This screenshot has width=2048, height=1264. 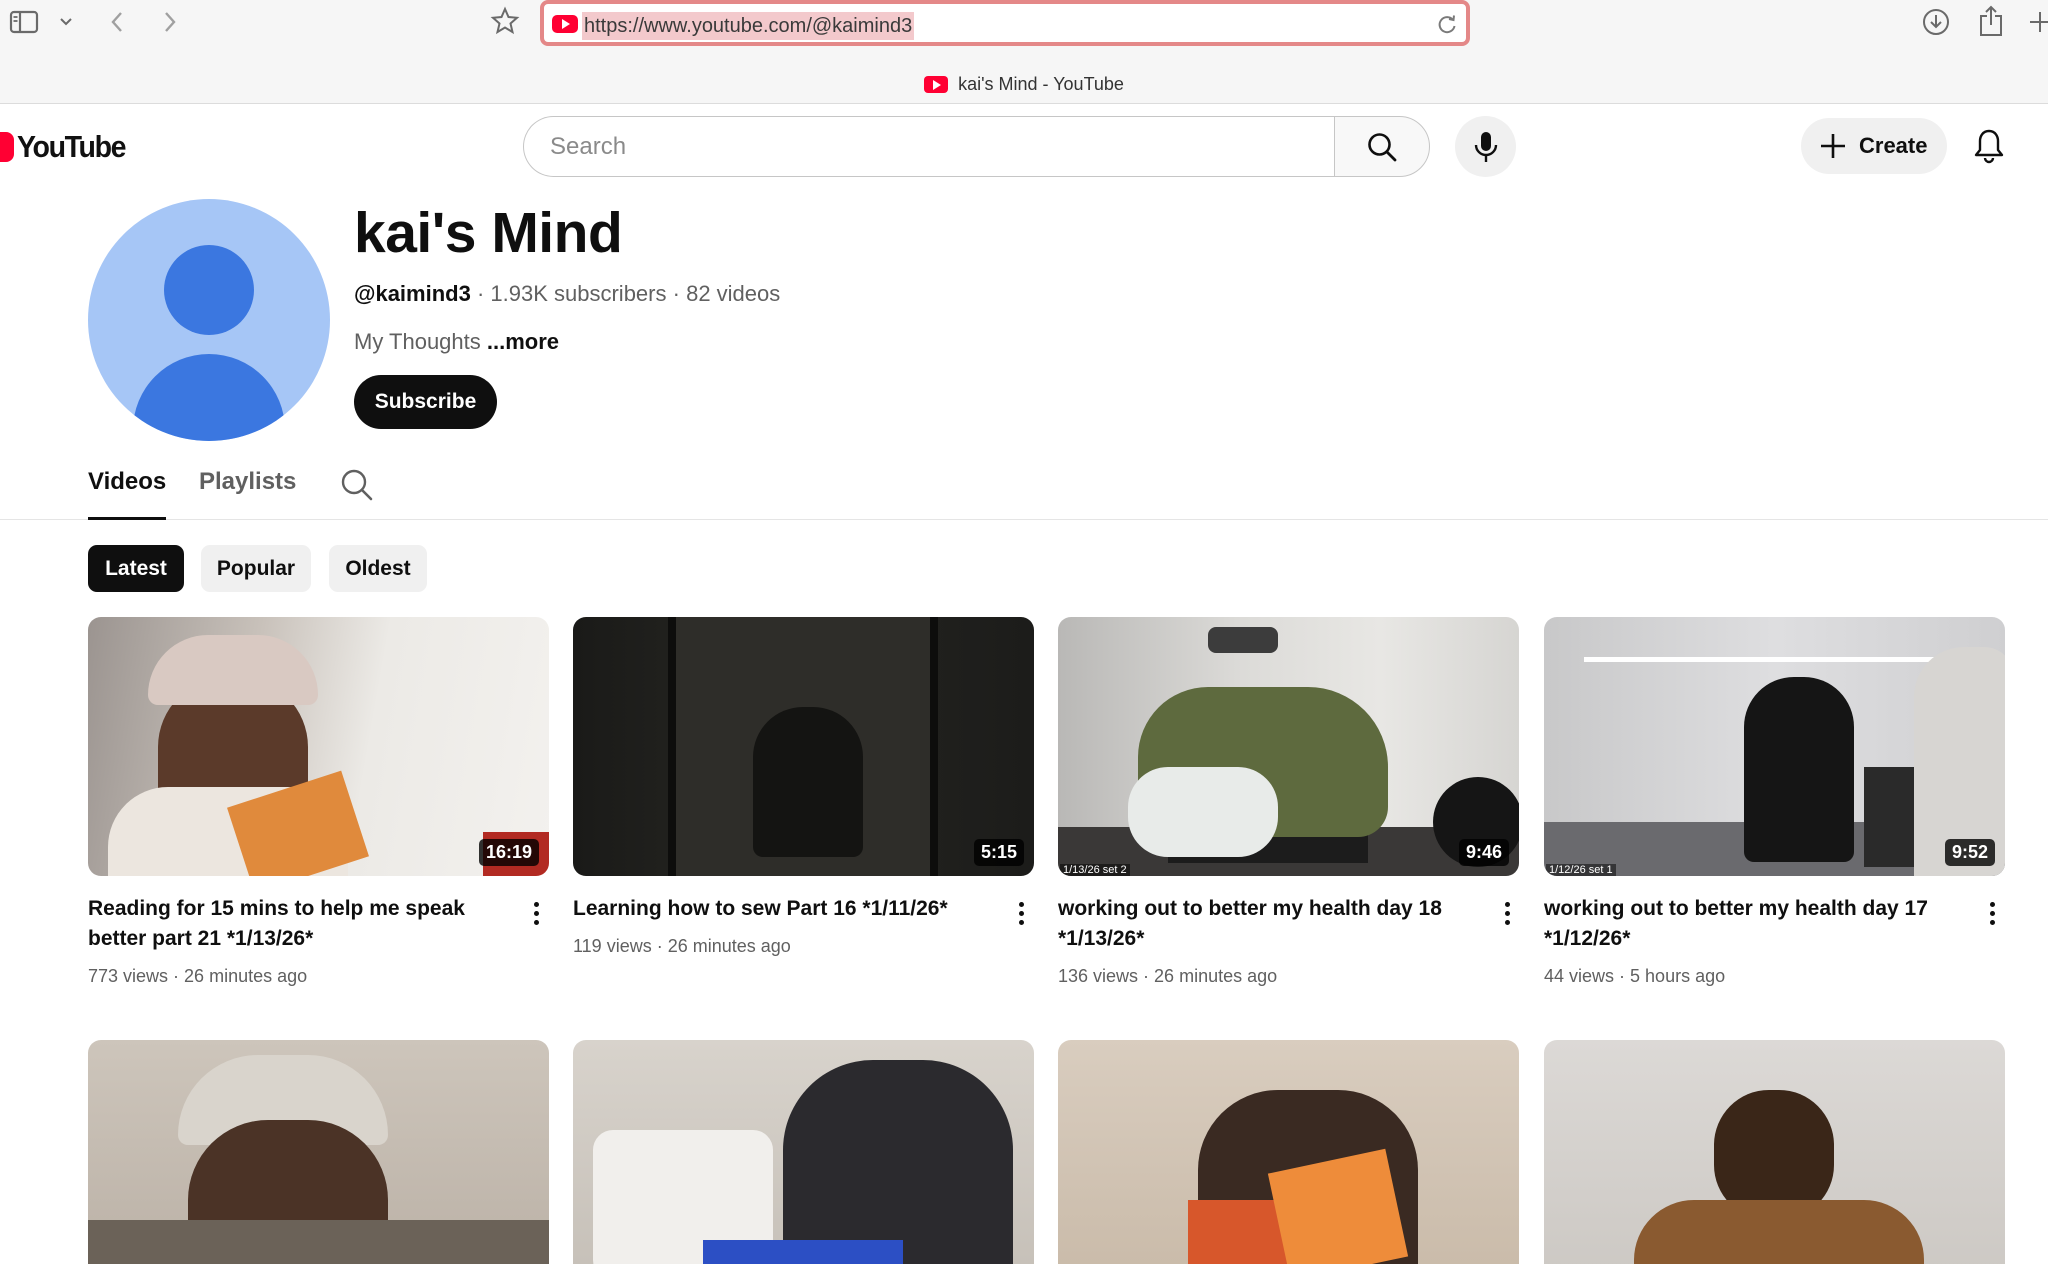 I want to click on youtube-logo: YouTube, so click(x=67, y=146).